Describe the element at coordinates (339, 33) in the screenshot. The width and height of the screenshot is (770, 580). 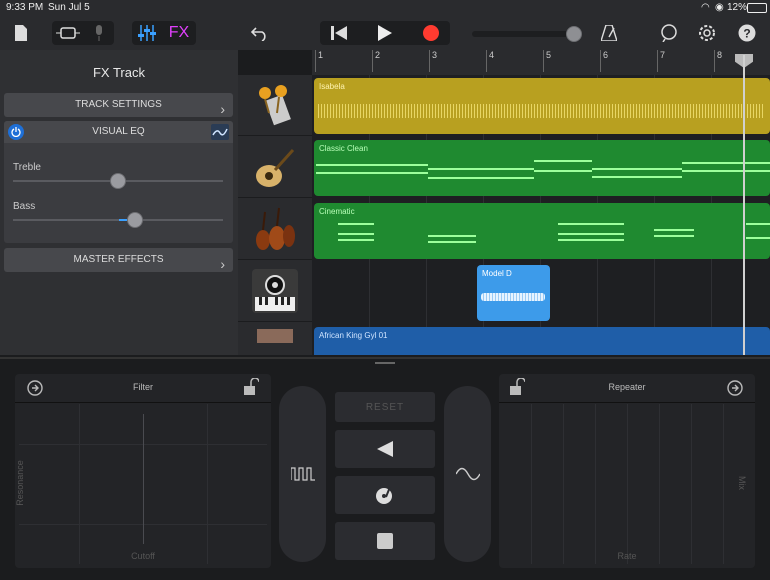
I see `rewind-icon` at that location.